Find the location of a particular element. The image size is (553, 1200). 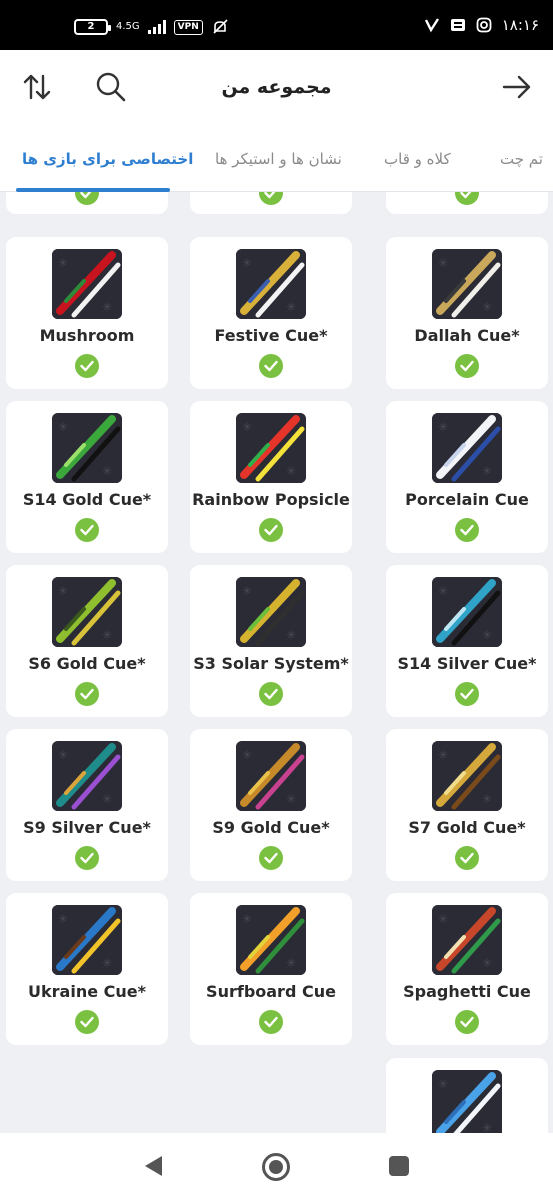

item-card: ✳ ✳ Porcelain Cue is located at coordinates (467, 477).